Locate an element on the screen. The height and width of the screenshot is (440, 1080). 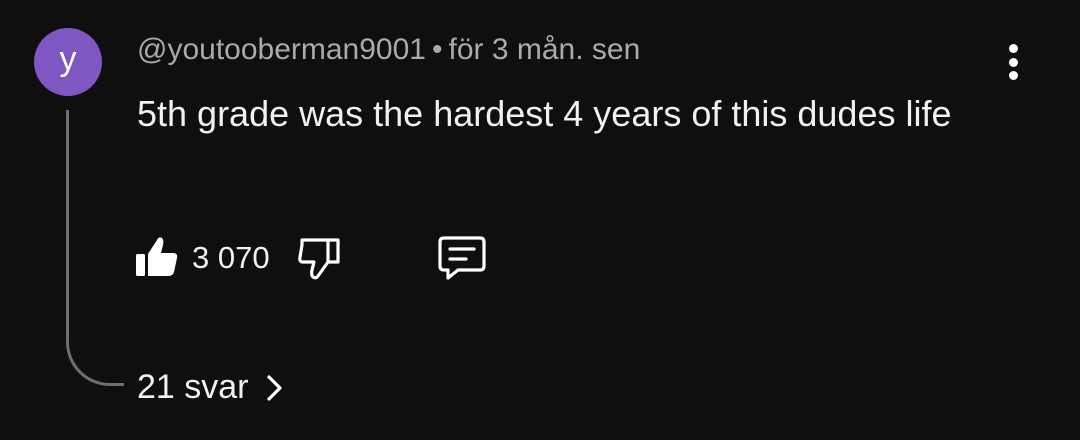
thread-connector-line is located at coordinates (95, 248).